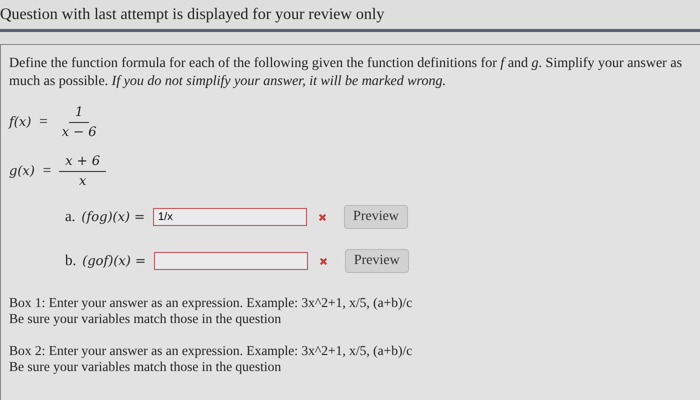 This screenshot has height=400, width=700. I want to click on denominator: x − 6, so click(79, 132).